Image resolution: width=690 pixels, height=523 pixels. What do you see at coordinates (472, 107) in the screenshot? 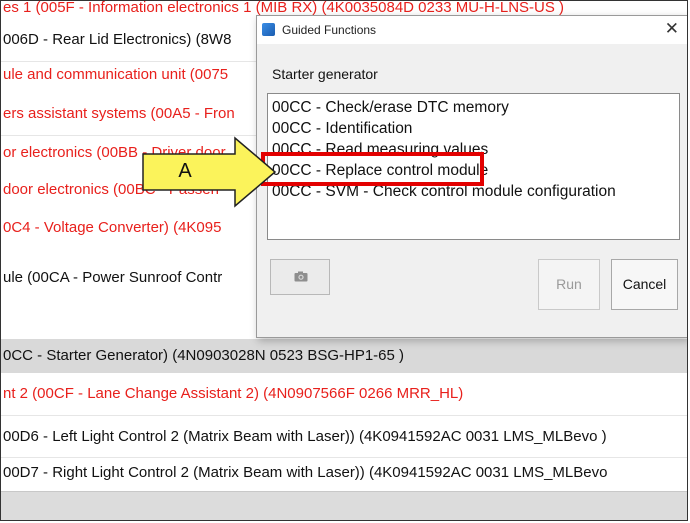
I see `function-item: 00CC - Check/erase DTC memory` at bounding box center [472, 107].